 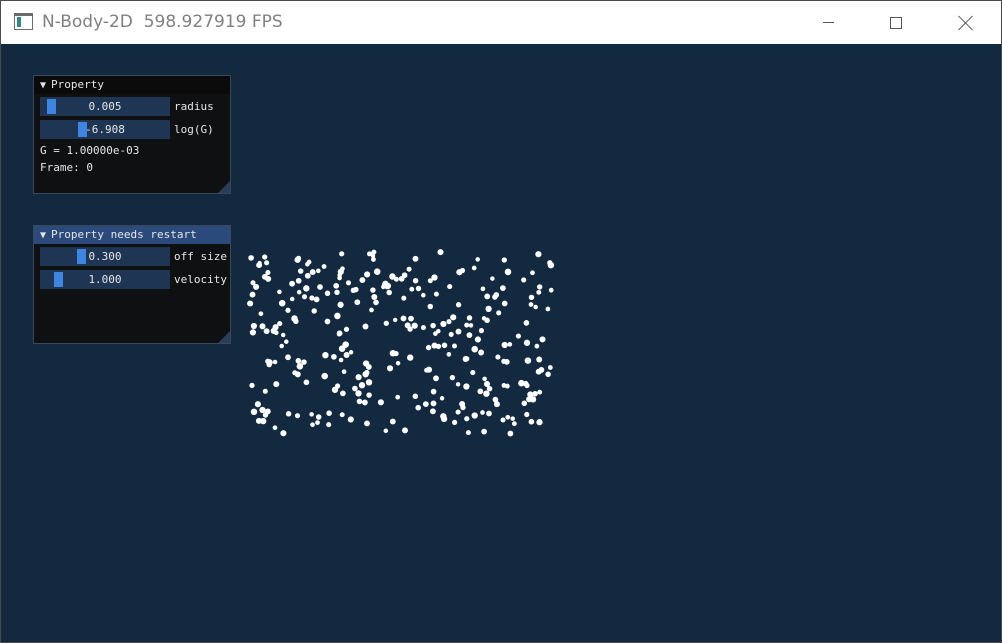 I want to click on title-bar: N-Body-2D 598.927919 FPS, so click(x=501, y=22).